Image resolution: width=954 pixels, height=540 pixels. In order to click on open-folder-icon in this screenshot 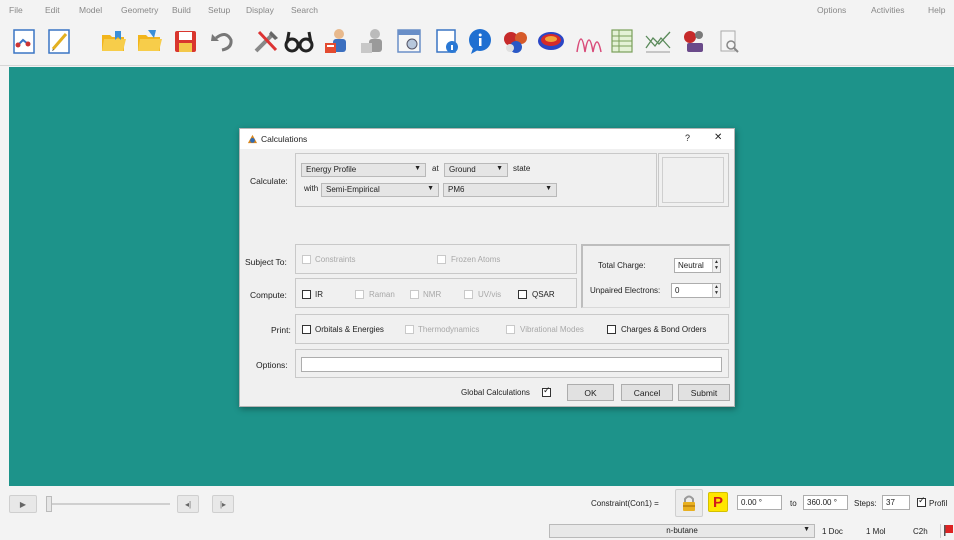, I will do `click(113, 41)`.